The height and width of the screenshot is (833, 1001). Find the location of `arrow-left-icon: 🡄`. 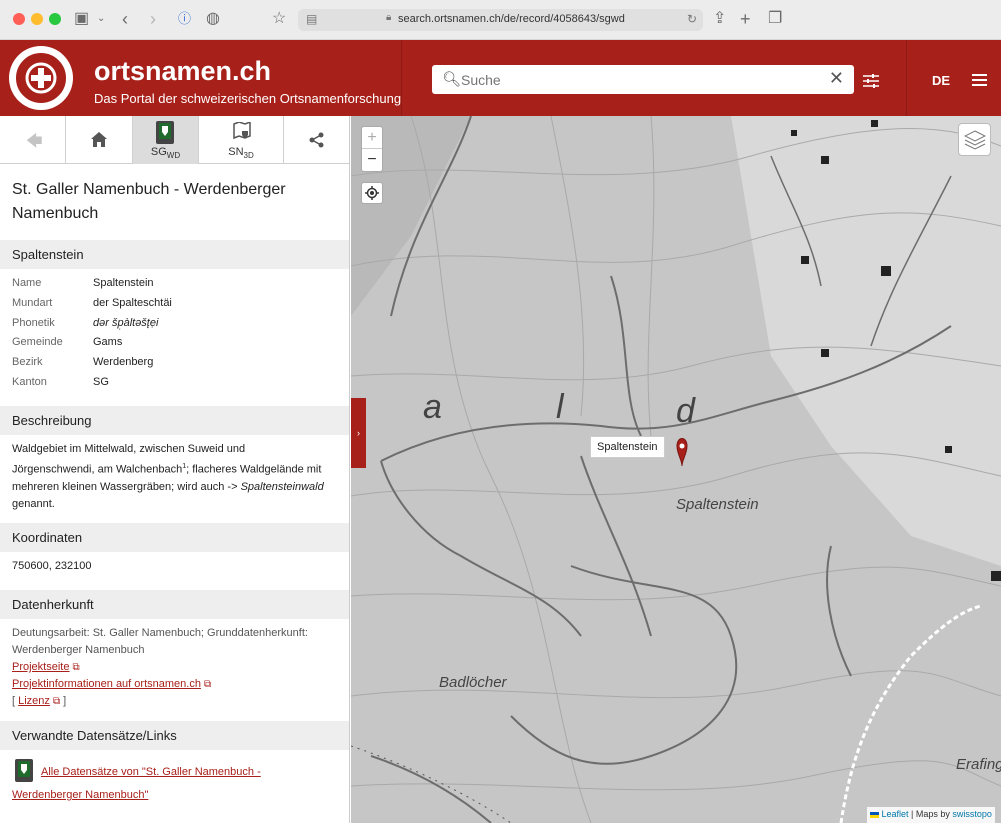

arrow-left-icon: 🡄 is located at coordinates (34, 141).